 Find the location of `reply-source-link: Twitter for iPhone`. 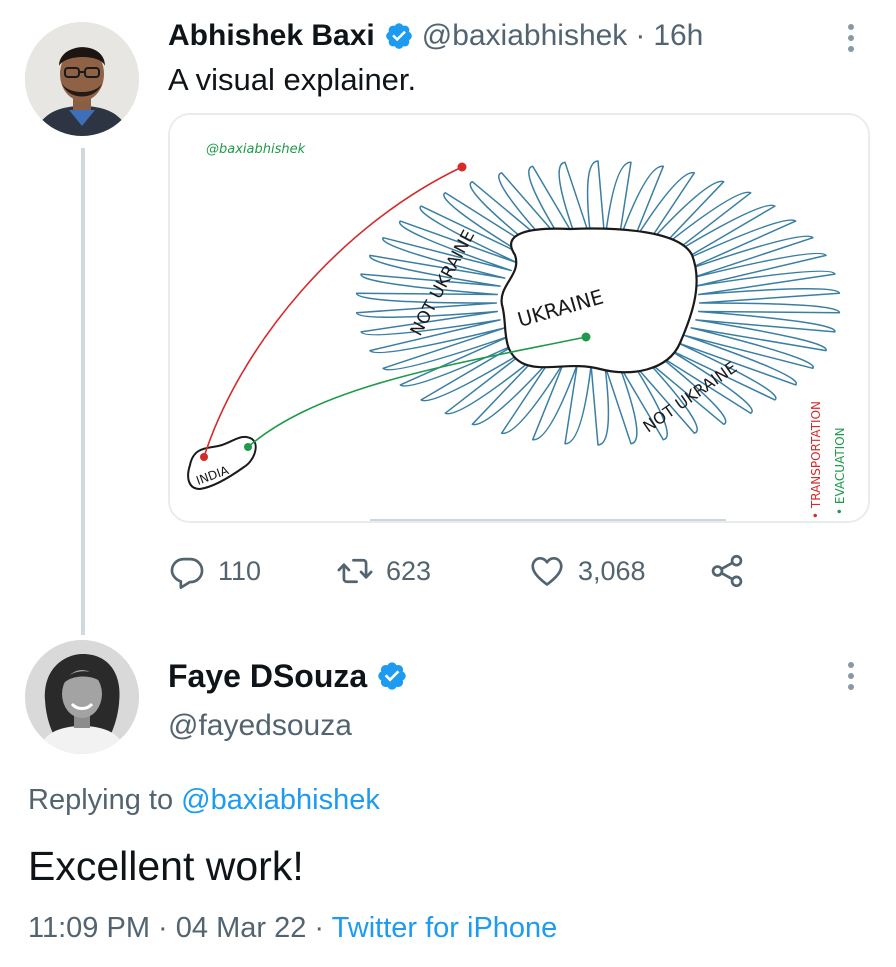

reply-source-link: Twitter for iPhone is located at coordinates (445, 928).